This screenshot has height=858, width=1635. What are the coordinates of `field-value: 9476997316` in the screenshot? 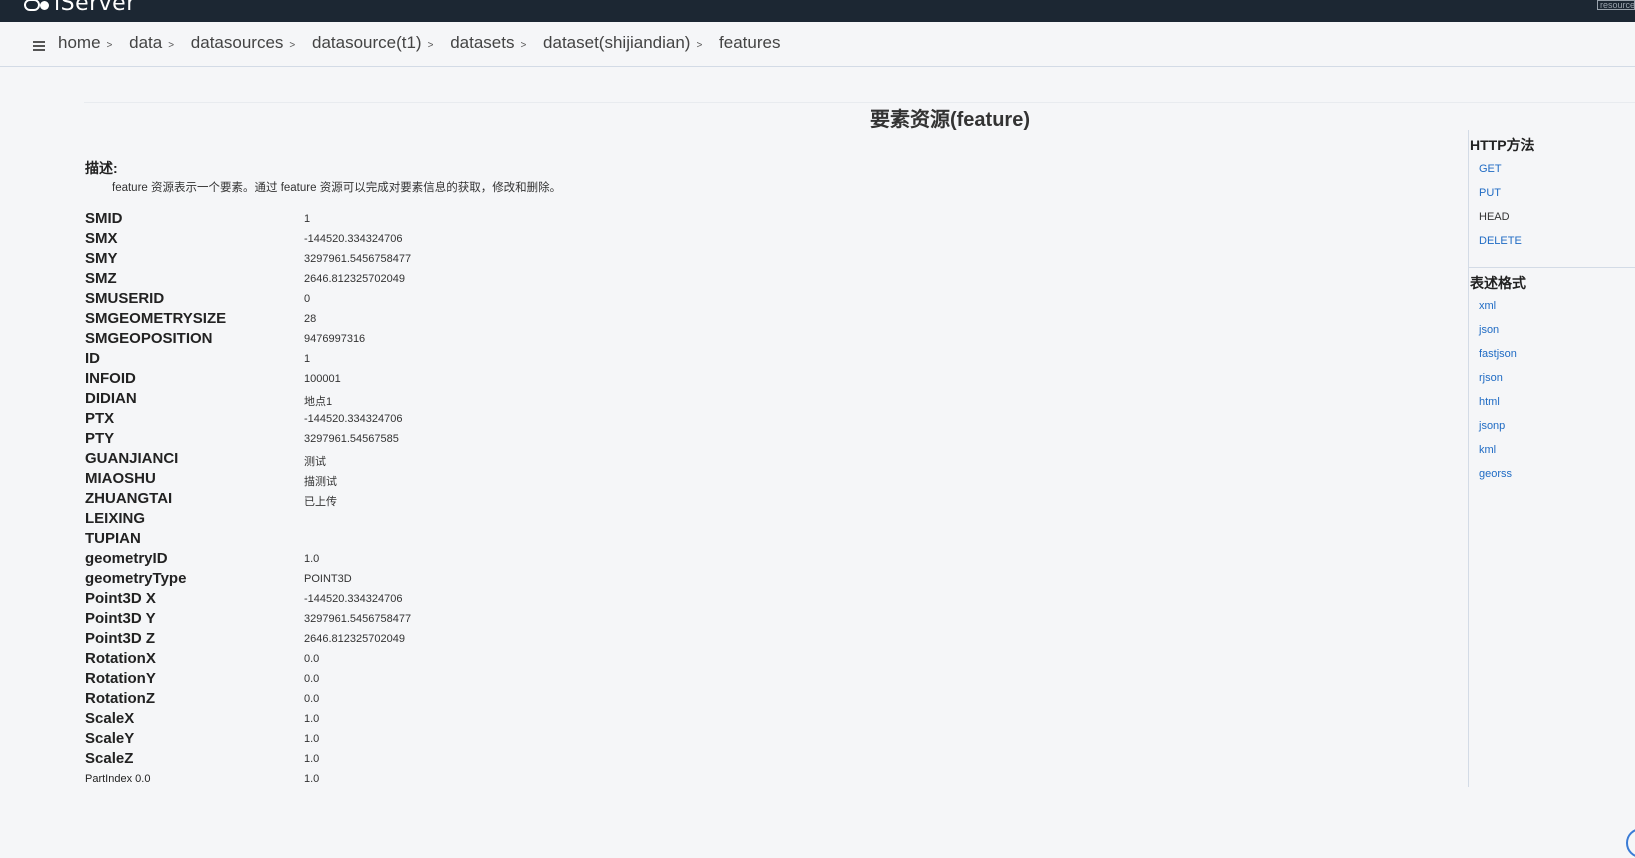 It's located at (335, 339).